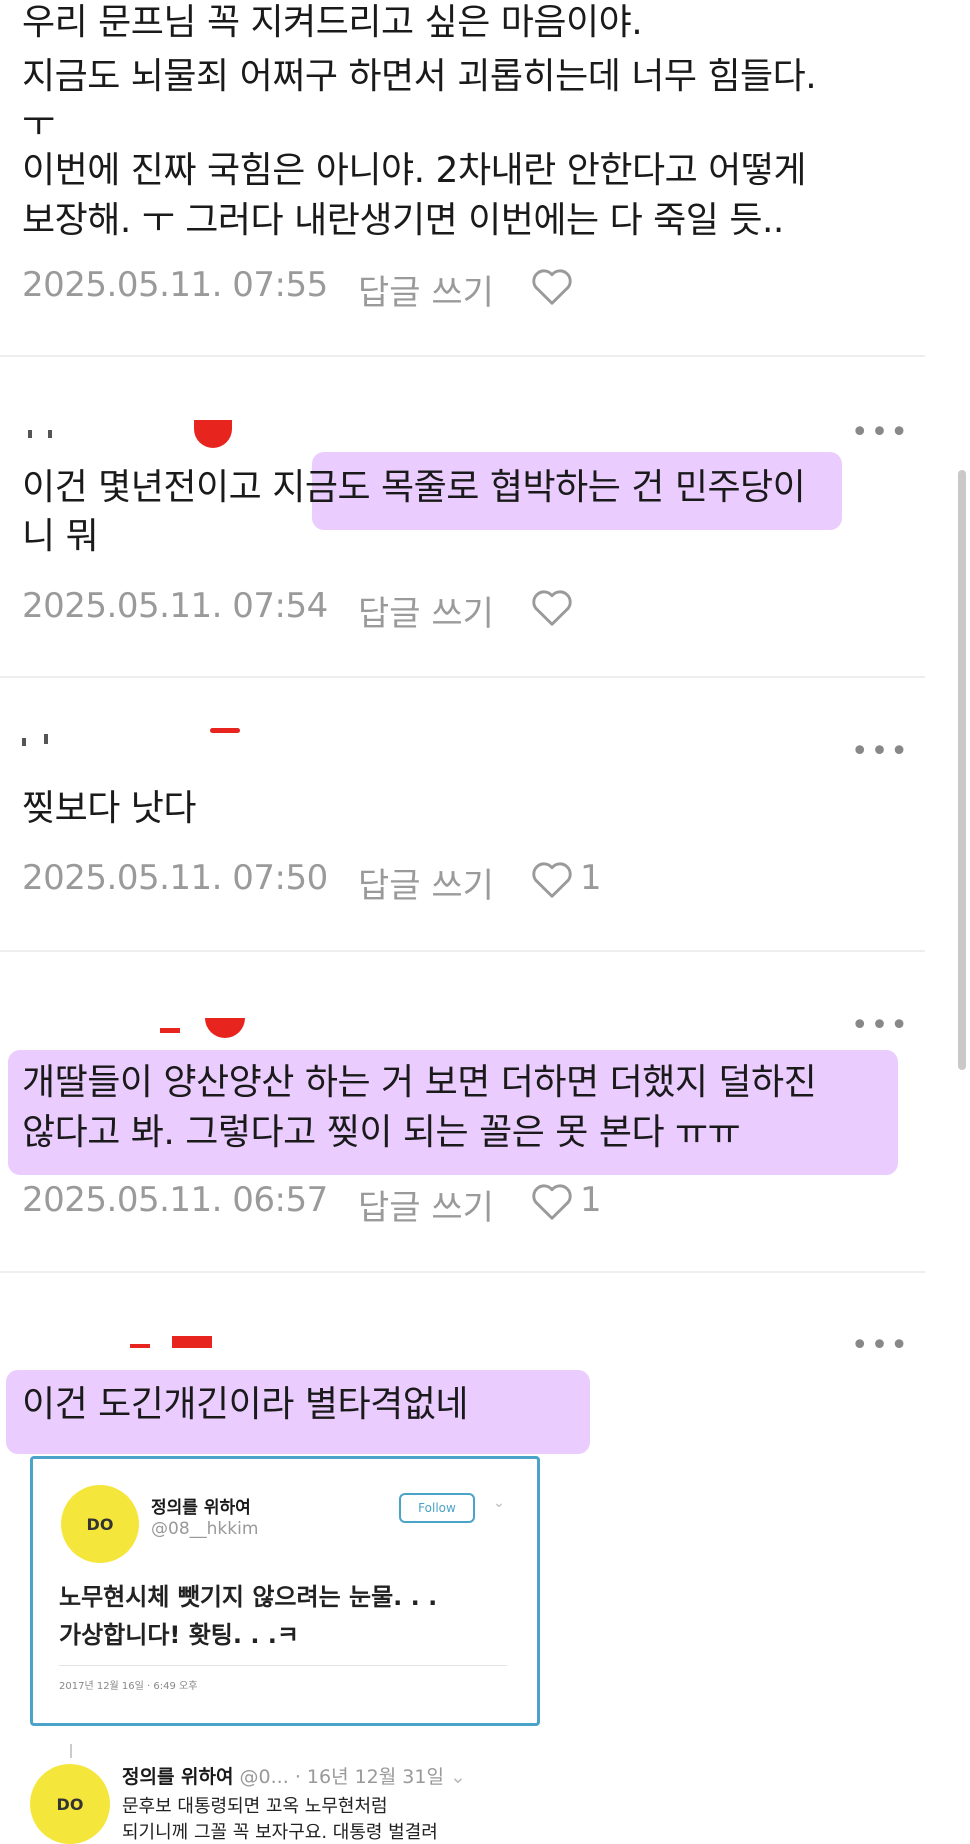  Describe the element at coordinates (414, 170) in the screenshot. I see `comment-text-line: 이번에 진짜 국힘은 아니야. 2차내란 안한다고 어떻게` at that location.